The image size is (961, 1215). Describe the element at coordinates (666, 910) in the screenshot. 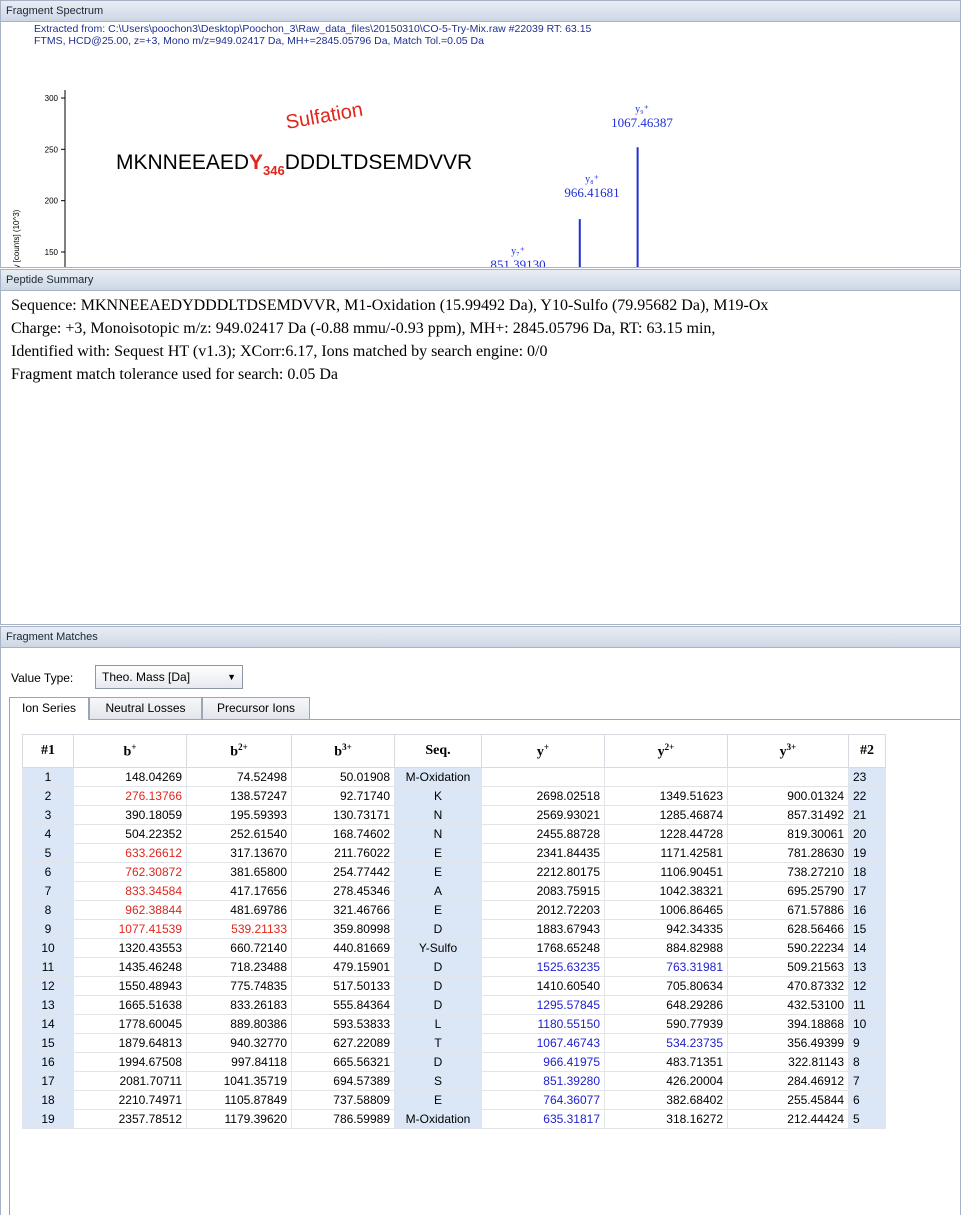

I see `table-cell-y2: 1006.86465` at that location.